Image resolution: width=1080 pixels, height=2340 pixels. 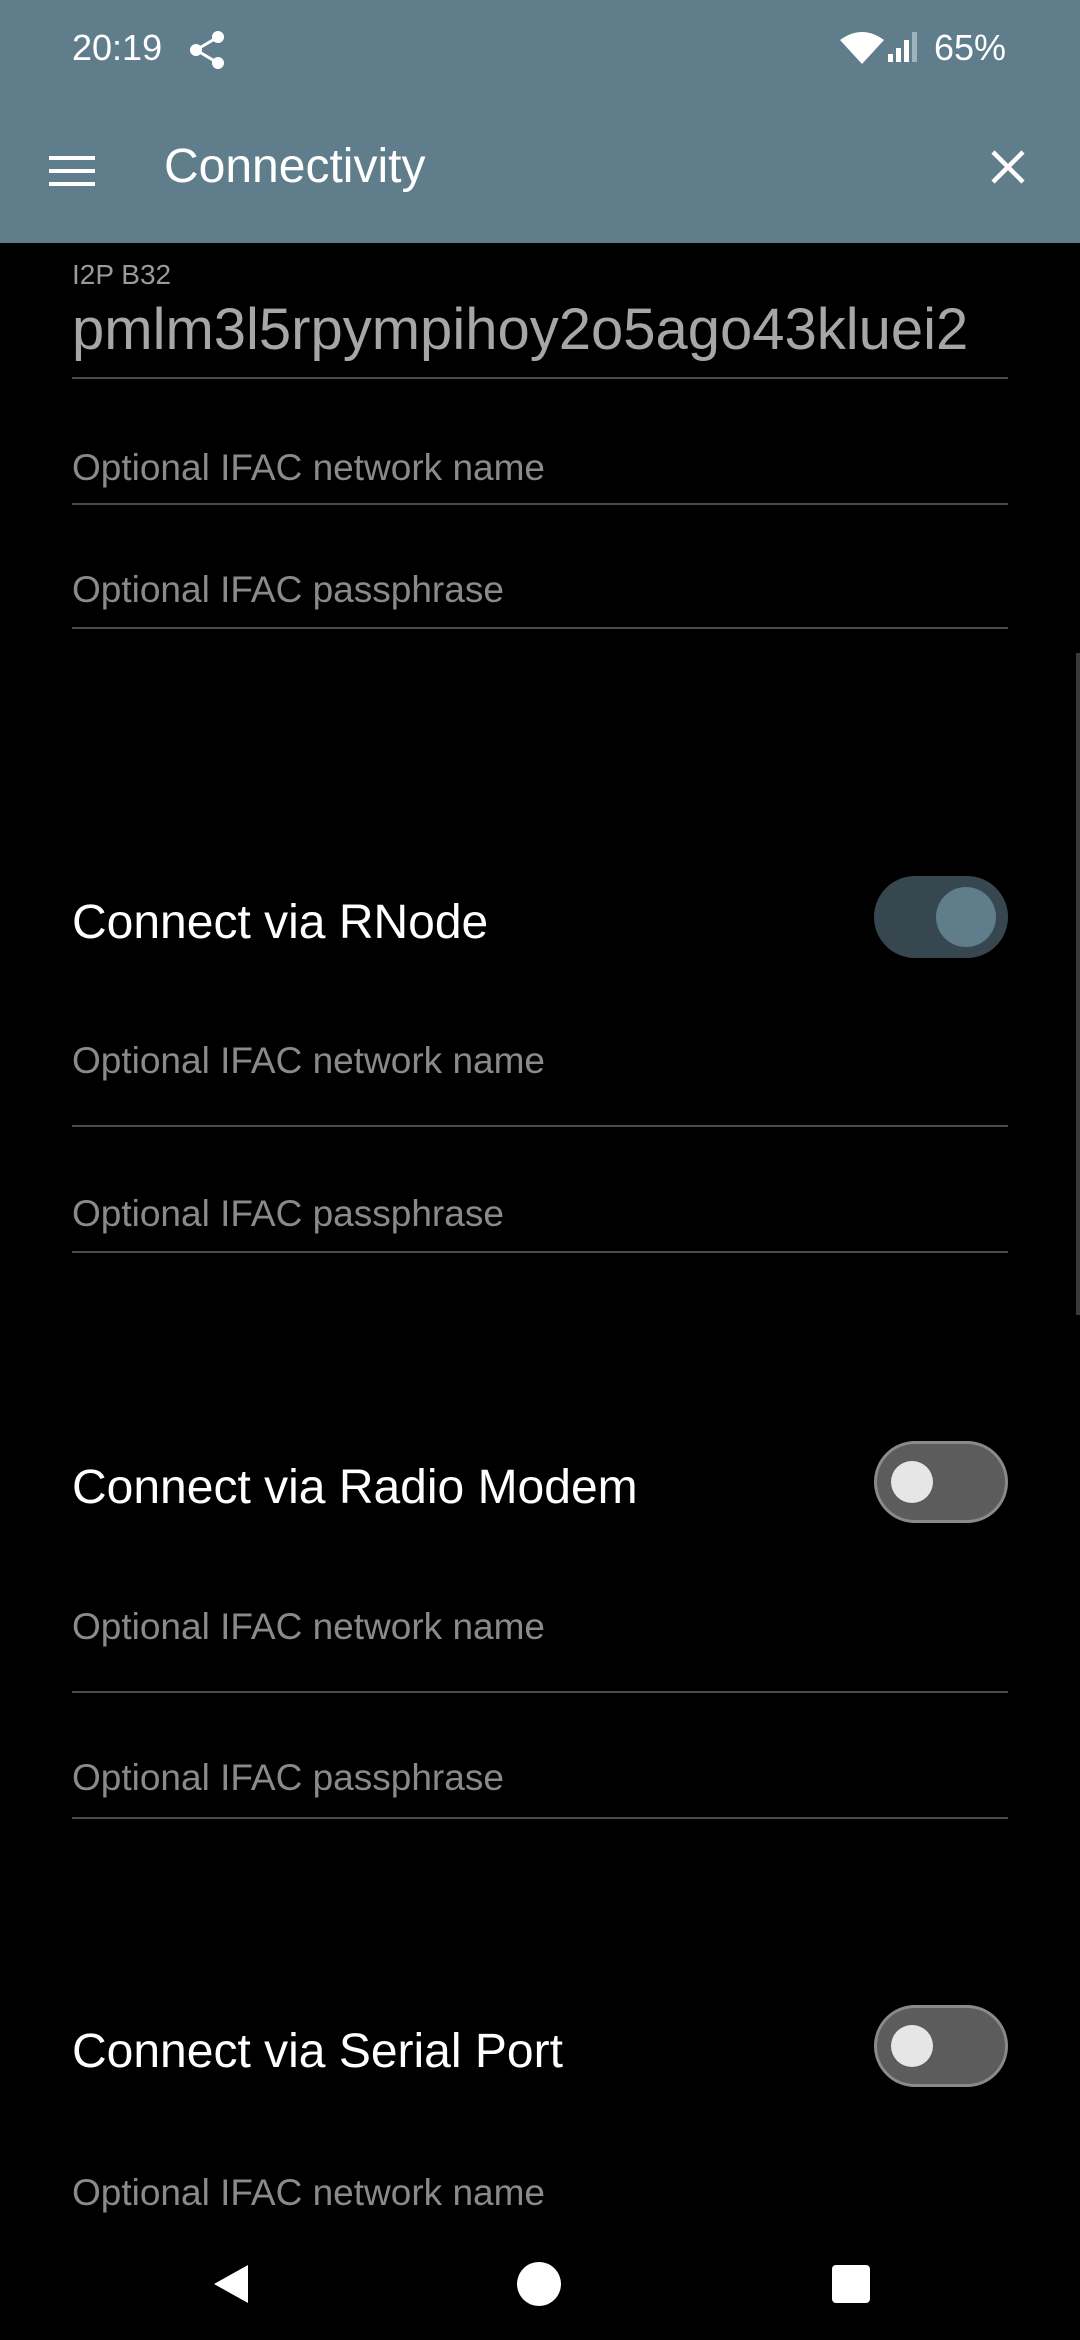 What do you see at coordinates (540, 1600) in the screenshot?
I see `radio-modem-ifac-network-name-field: Optional IFAC network name` at bounding box center [540, 1600].